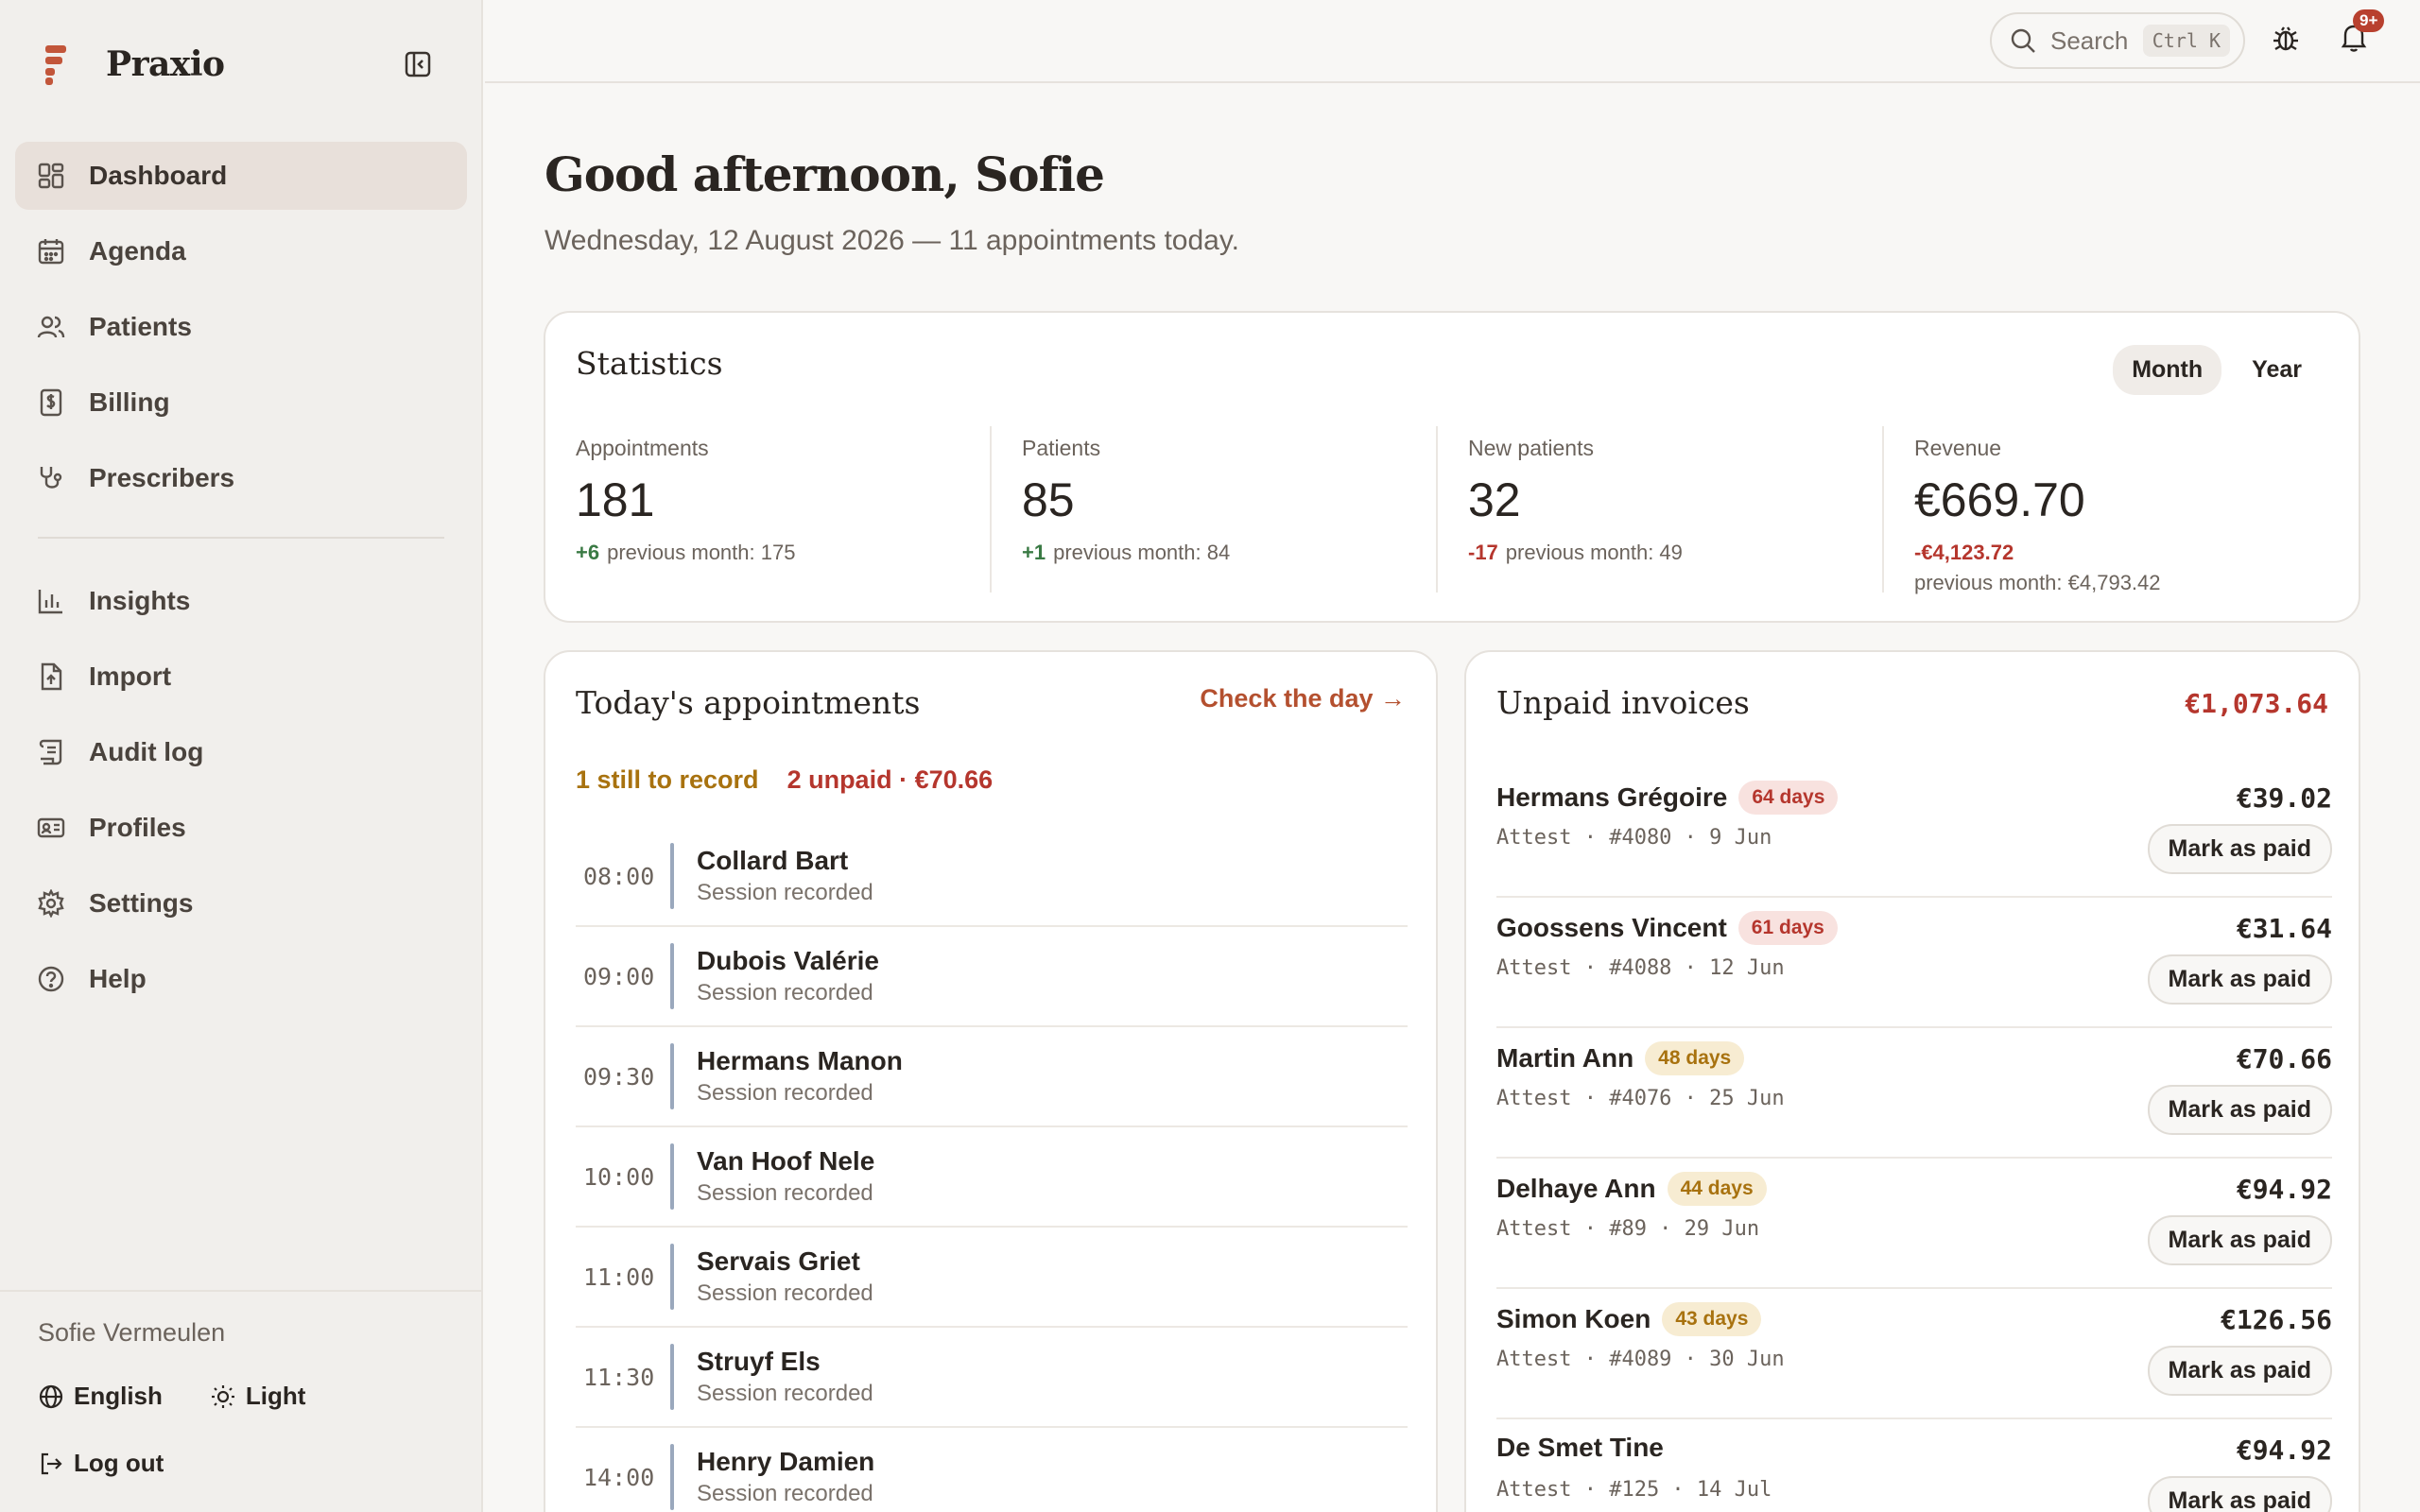 The height and width of the screenshot is (1512, 2420). I want to click on sidebar-item-help: Help, so click(241, 979).